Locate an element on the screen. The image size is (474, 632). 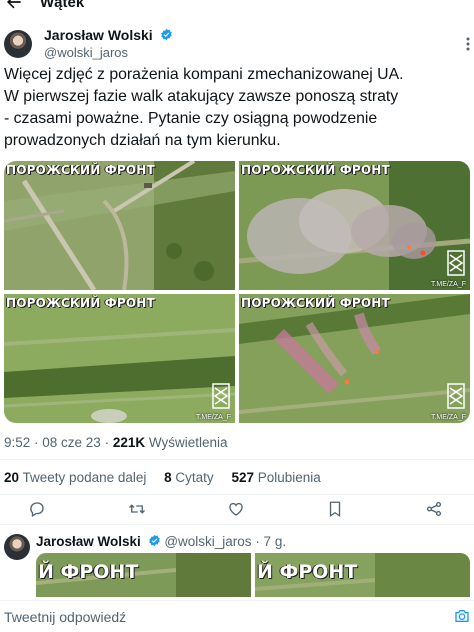
views-count: 221K is located at coordinates (129, 442).